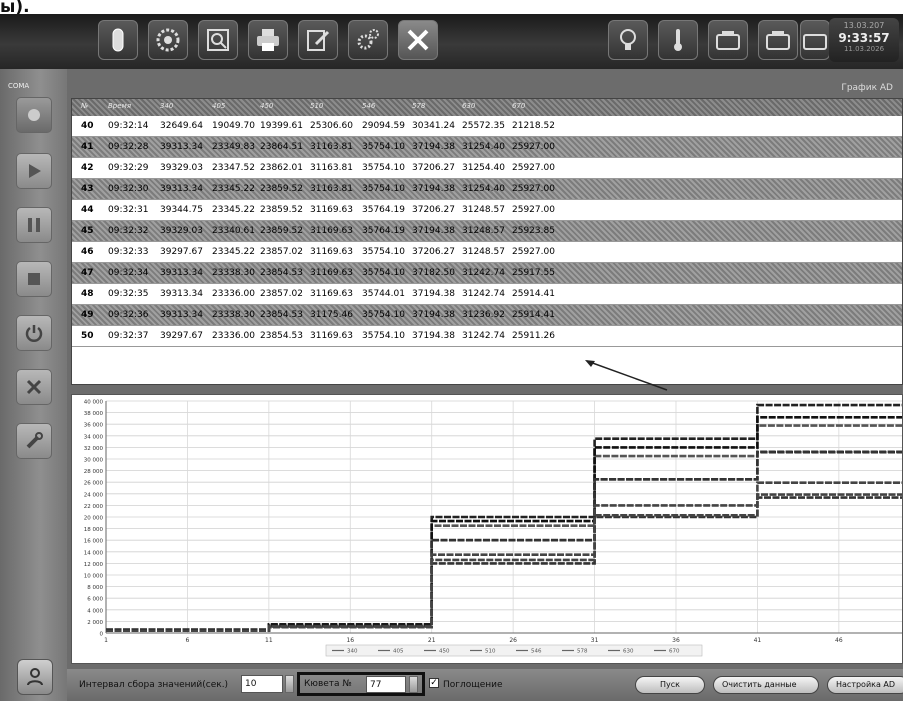 The width and height of the screenshot is (903, 701). What do you see at coordinates (34, 333) in the screenshot?
I see `power-button` at bounding box center [34, 333].